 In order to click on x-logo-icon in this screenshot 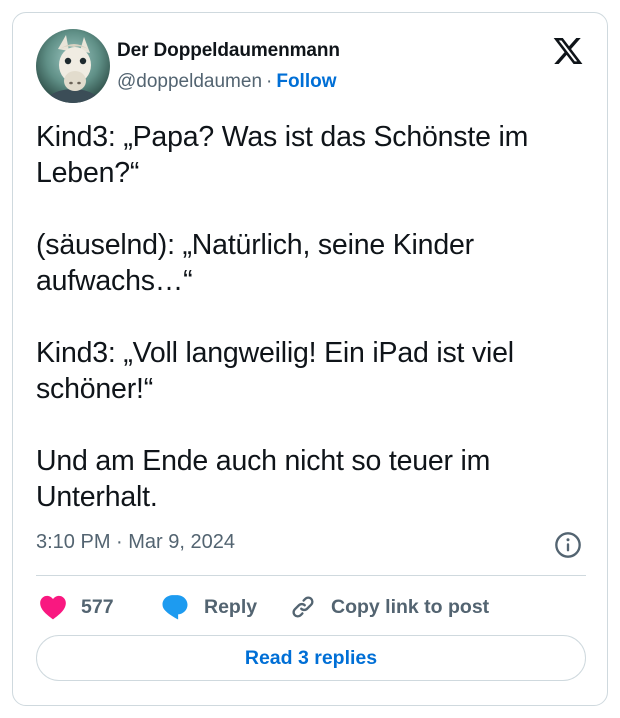, I will do `click(568, 51)`.